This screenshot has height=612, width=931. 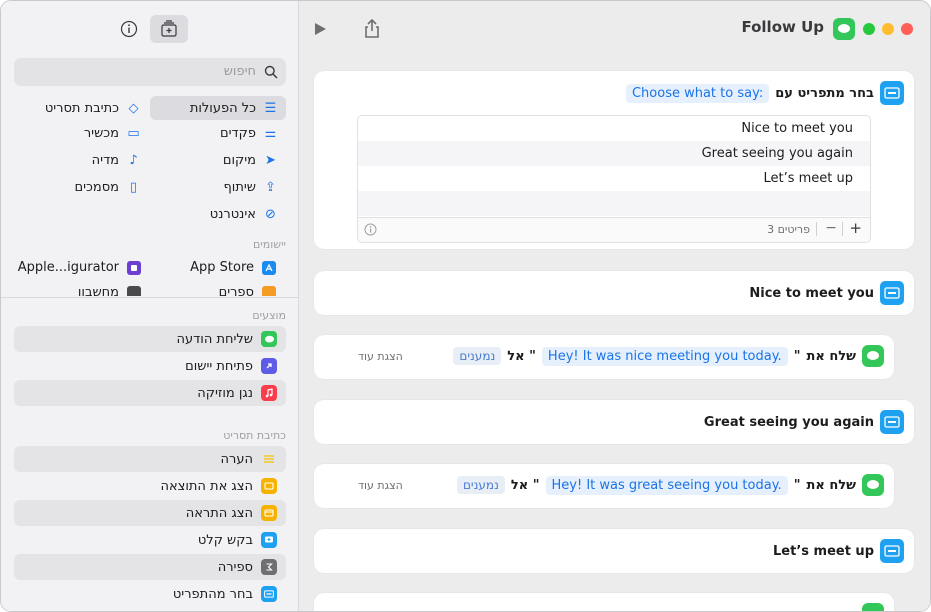 I want to click on zoom-button, so click(x=869, y=29).